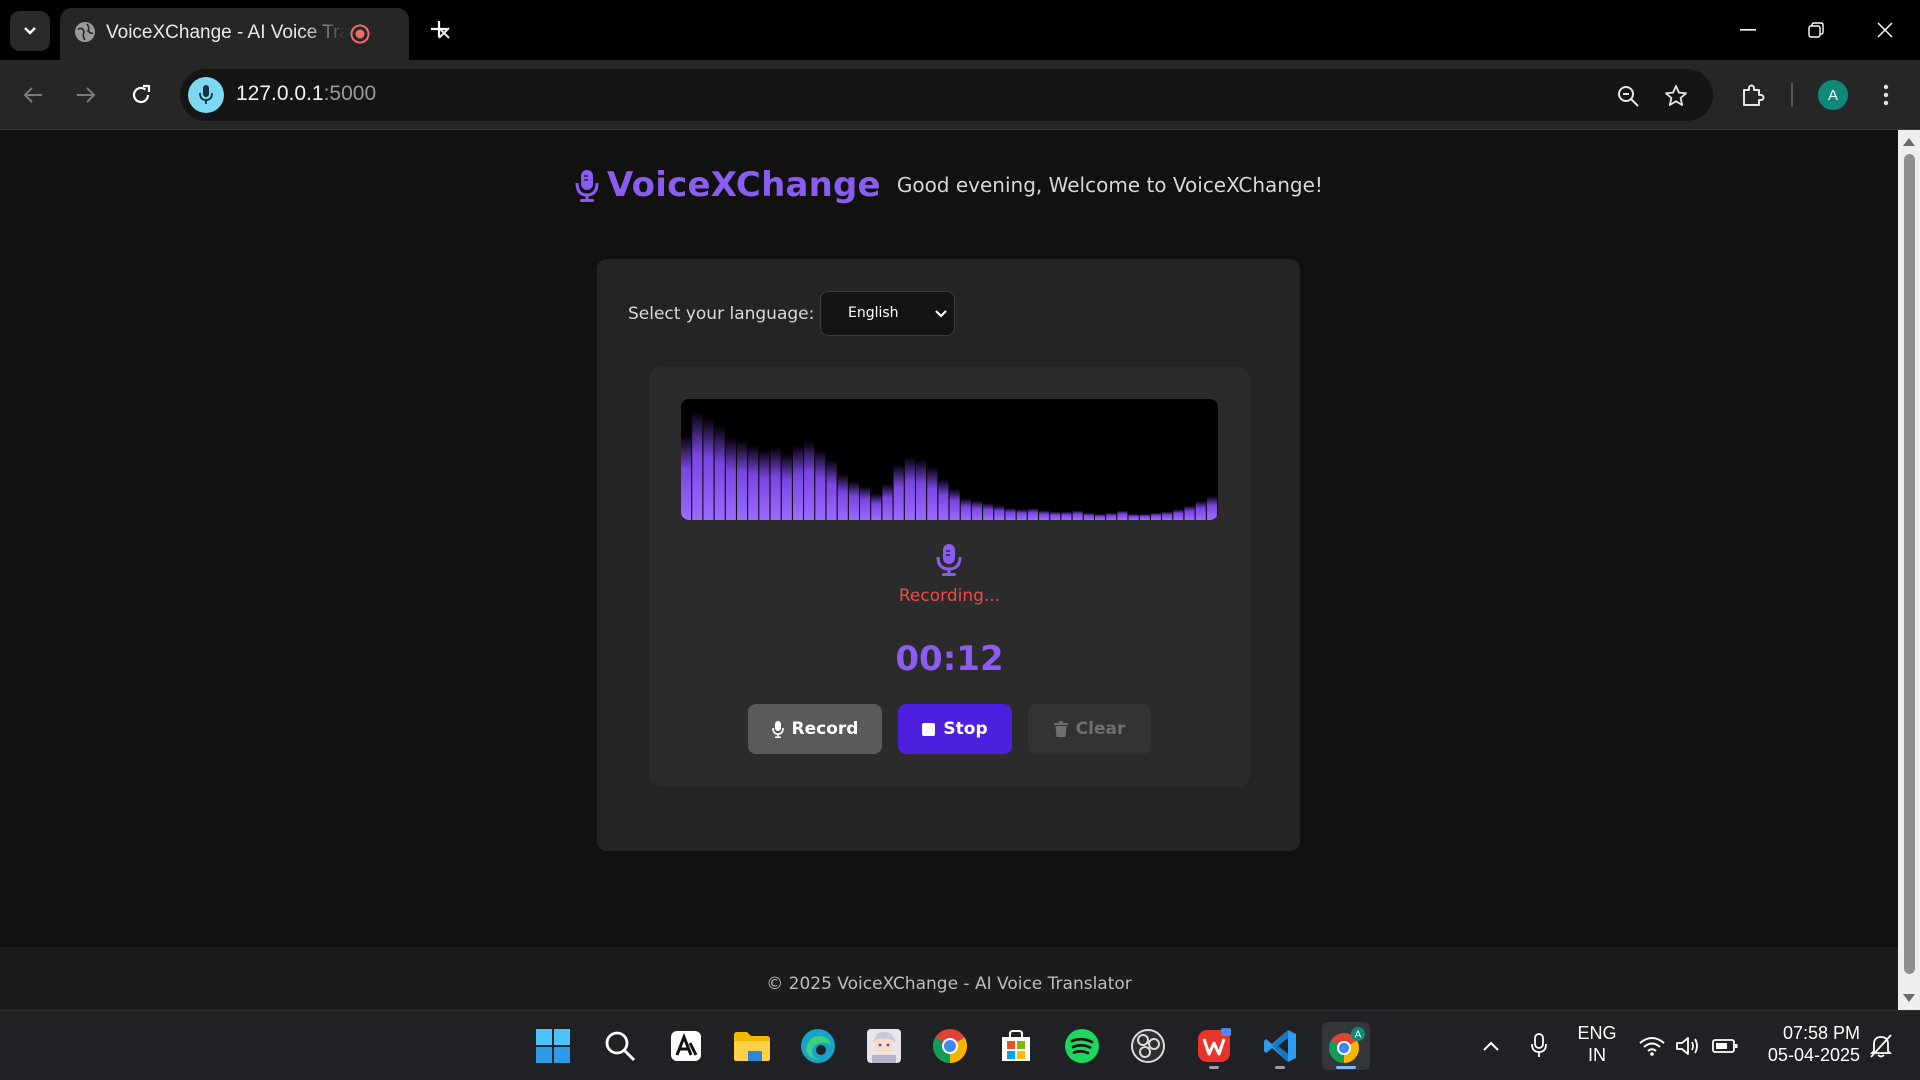 The image size is (1920, 1080). Describe the element at coordinates (1821, 1033) in the screenshot. I see `clock-time: 07:58 PM` at that location.